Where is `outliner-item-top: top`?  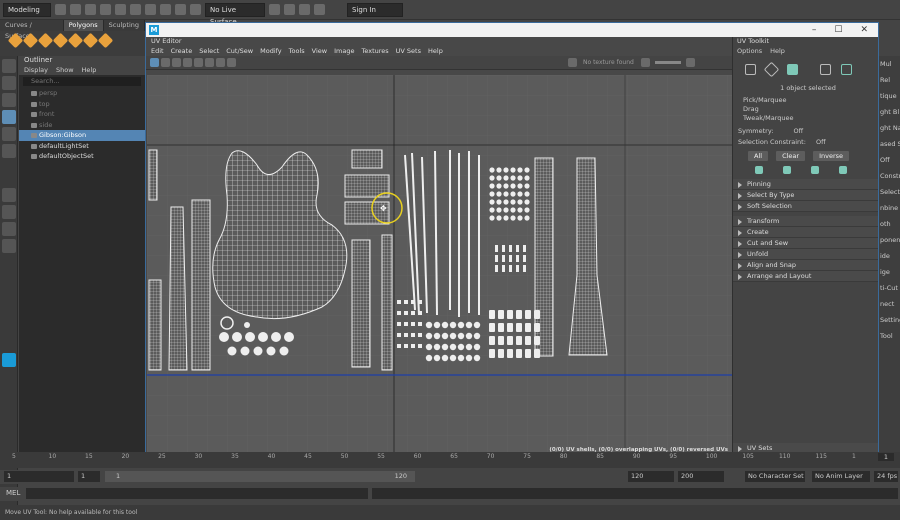 outliner-item-top: top is located at coordinates (82, 104).